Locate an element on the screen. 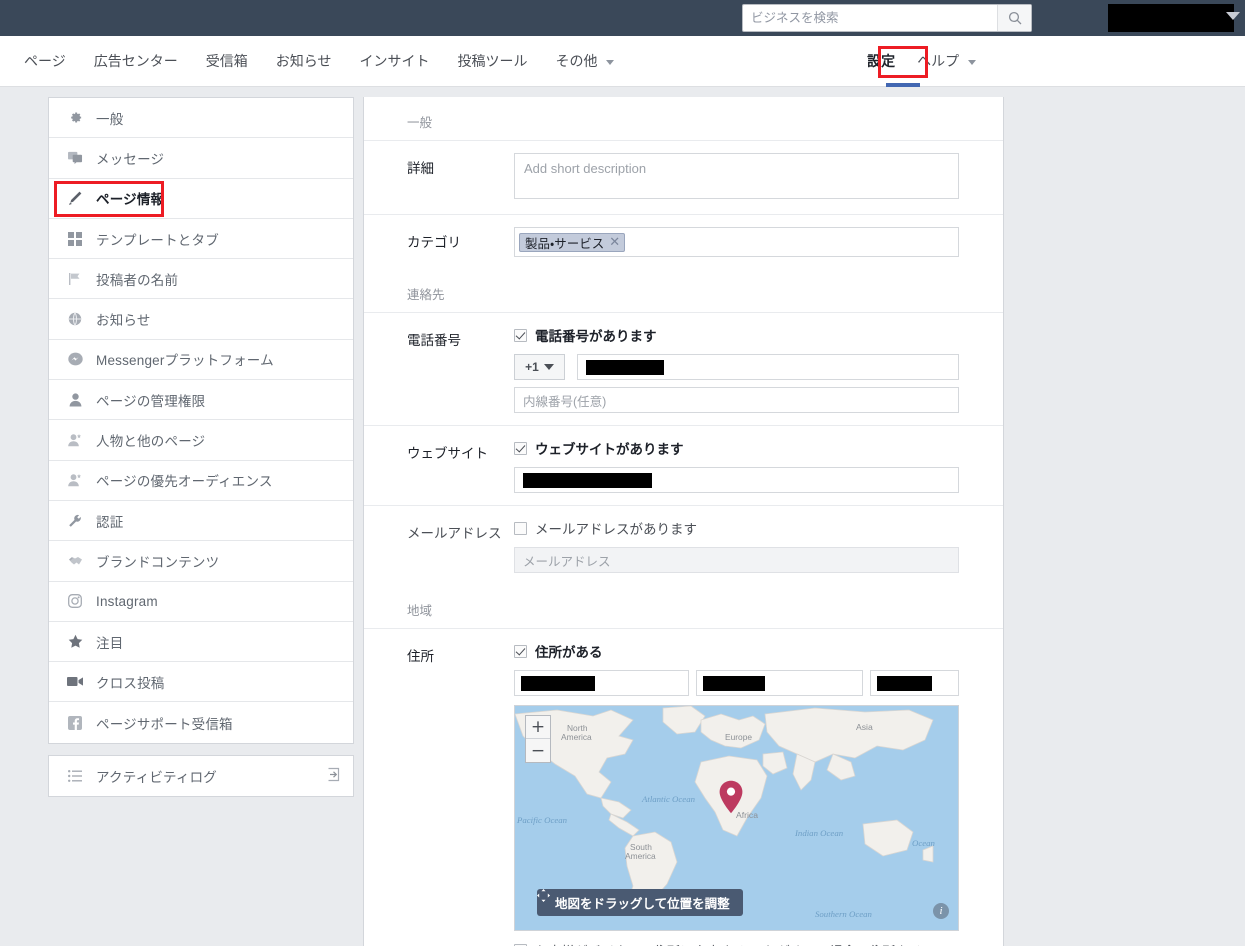  account-name-redacted is located at coordinates (1171, 18).